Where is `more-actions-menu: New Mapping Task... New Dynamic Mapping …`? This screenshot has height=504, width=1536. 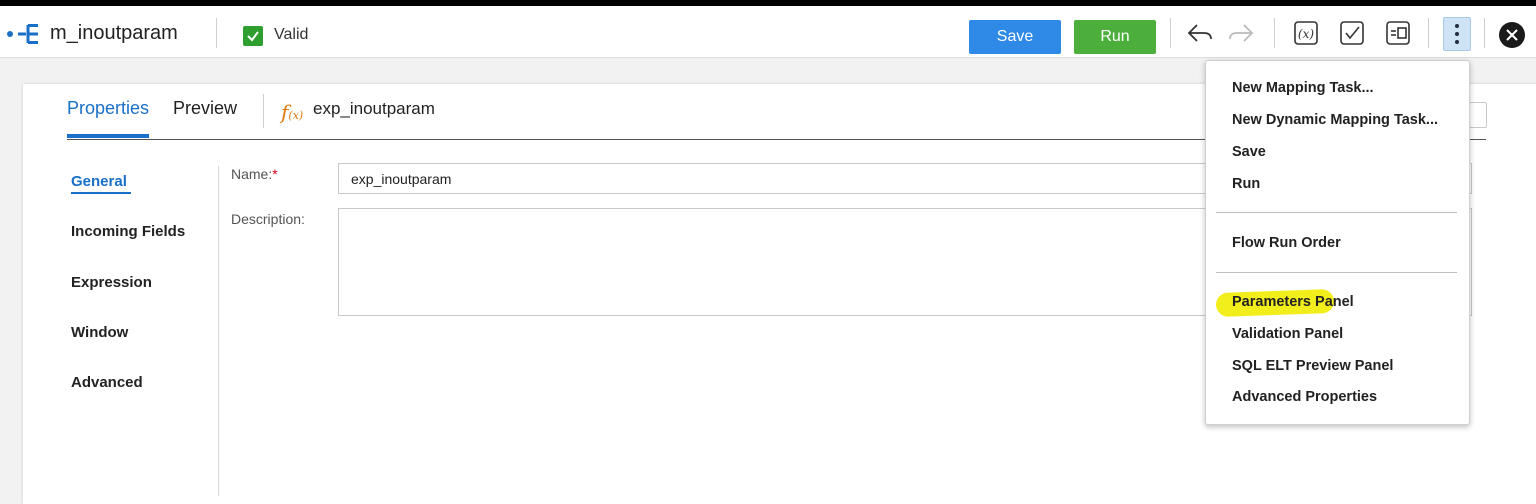
more-actions-menu: New Mapping Task... New Dynamic Mapping … is located at coordinates (1337, 242).